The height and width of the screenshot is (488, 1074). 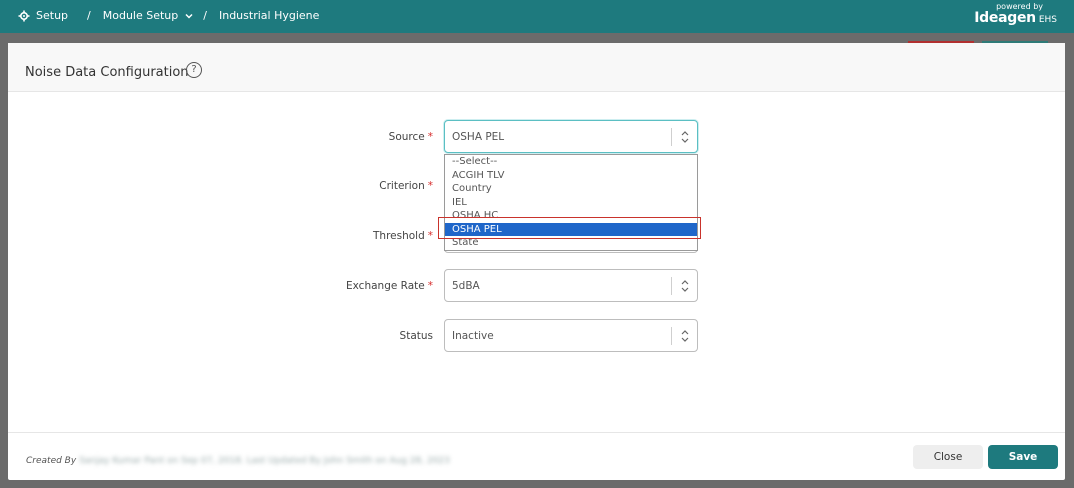 I want to click on threshold-label-text: Threshold, so click(x=399, y=236).